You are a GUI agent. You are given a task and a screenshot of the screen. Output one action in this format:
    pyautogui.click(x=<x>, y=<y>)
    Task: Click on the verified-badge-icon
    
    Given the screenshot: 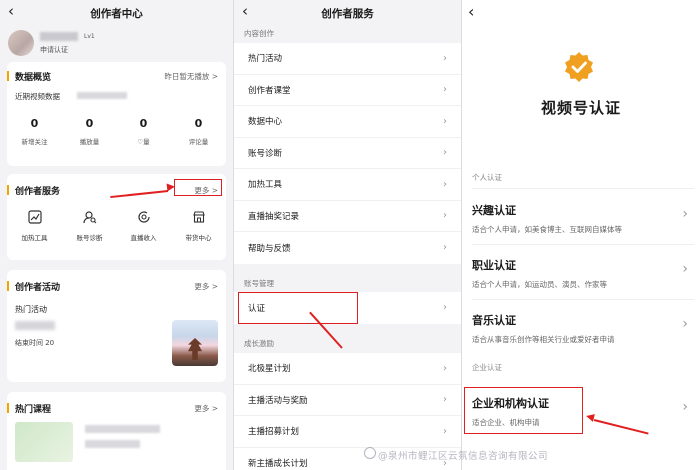 What is the action you would take?
    pyautogui.click(x=579, y=67)
    